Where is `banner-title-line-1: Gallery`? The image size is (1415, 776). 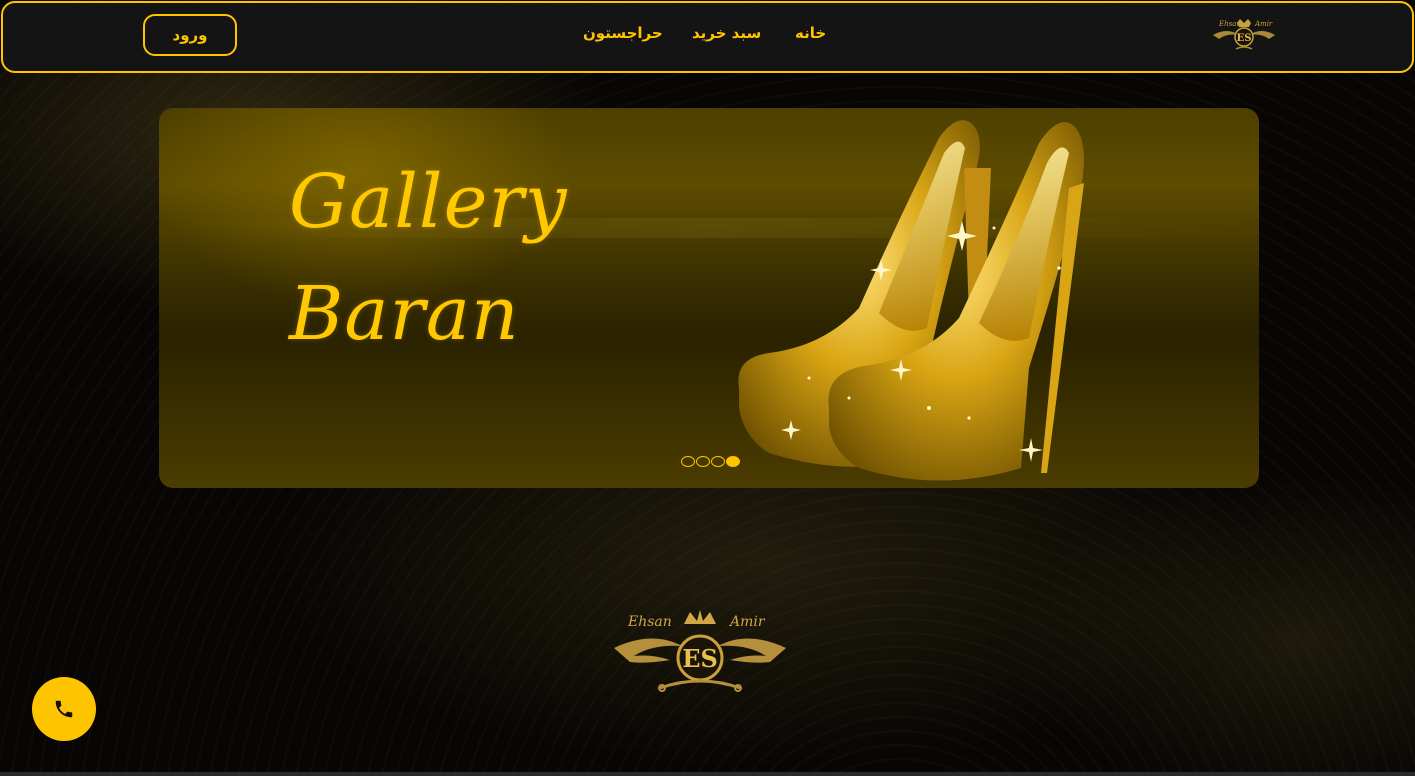
banner-title-line-1: Gallery is located at coordinates (428, 202).